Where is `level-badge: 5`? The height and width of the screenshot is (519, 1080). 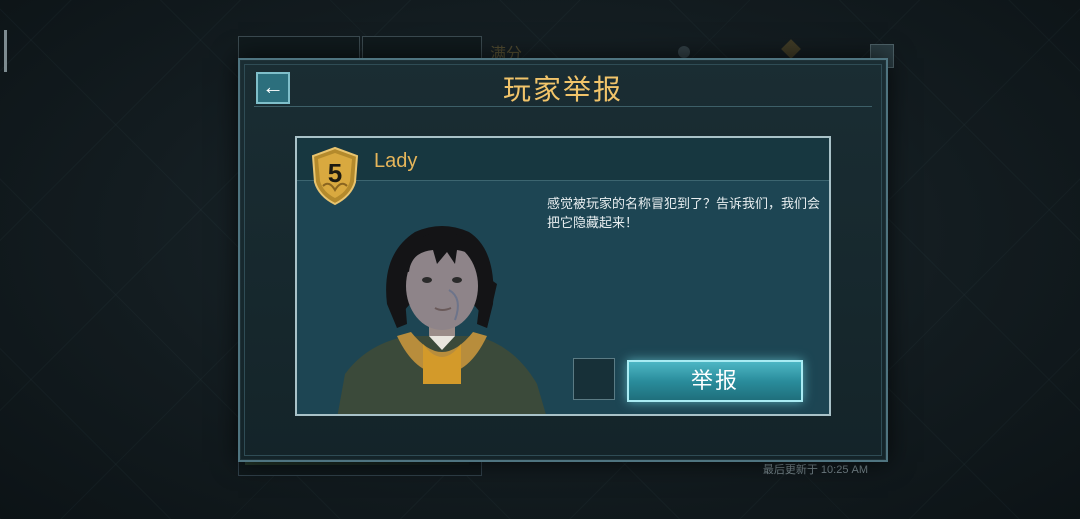
level-badge: 5 is located at coordinates (335, 176).